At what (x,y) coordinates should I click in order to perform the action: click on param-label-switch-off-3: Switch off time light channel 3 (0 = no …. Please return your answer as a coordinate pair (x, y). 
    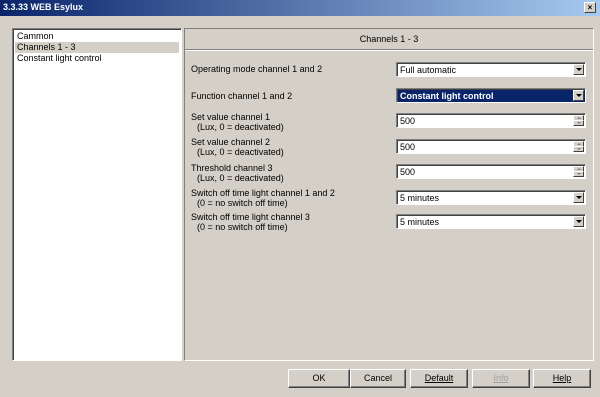
    Looking at the image, I should click on (250, 222).